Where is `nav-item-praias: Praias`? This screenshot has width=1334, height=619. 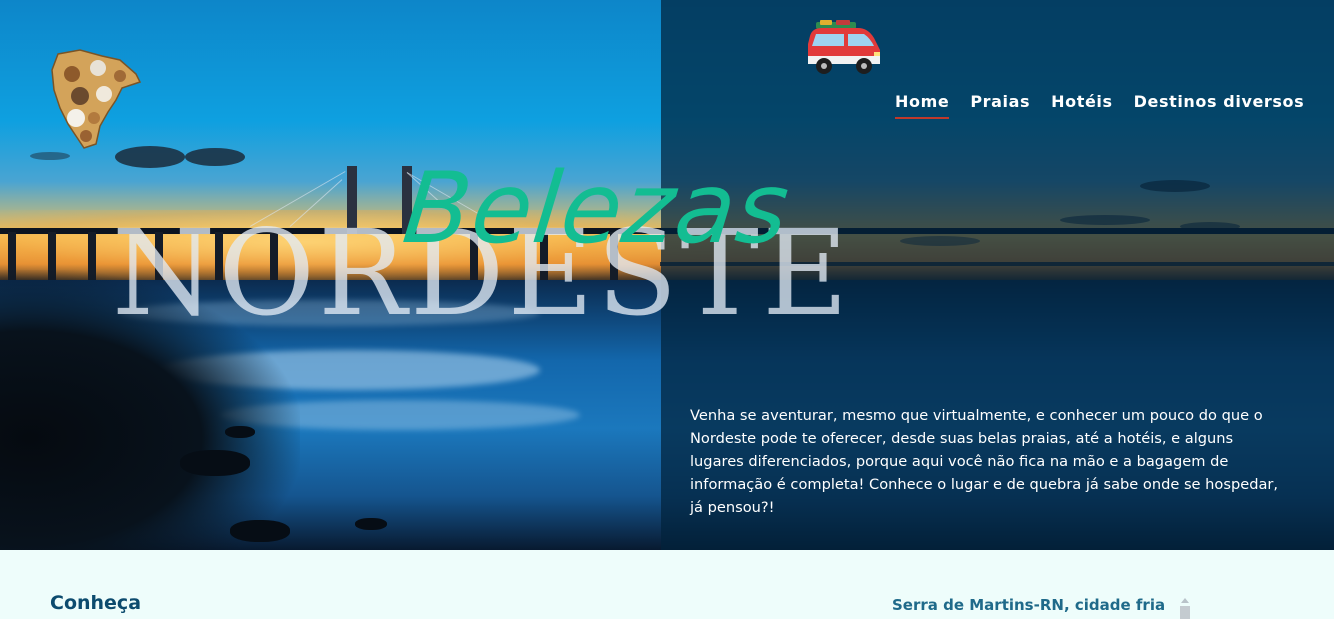 nav-item-praias: Praias is located at coordinates (1000, 105).